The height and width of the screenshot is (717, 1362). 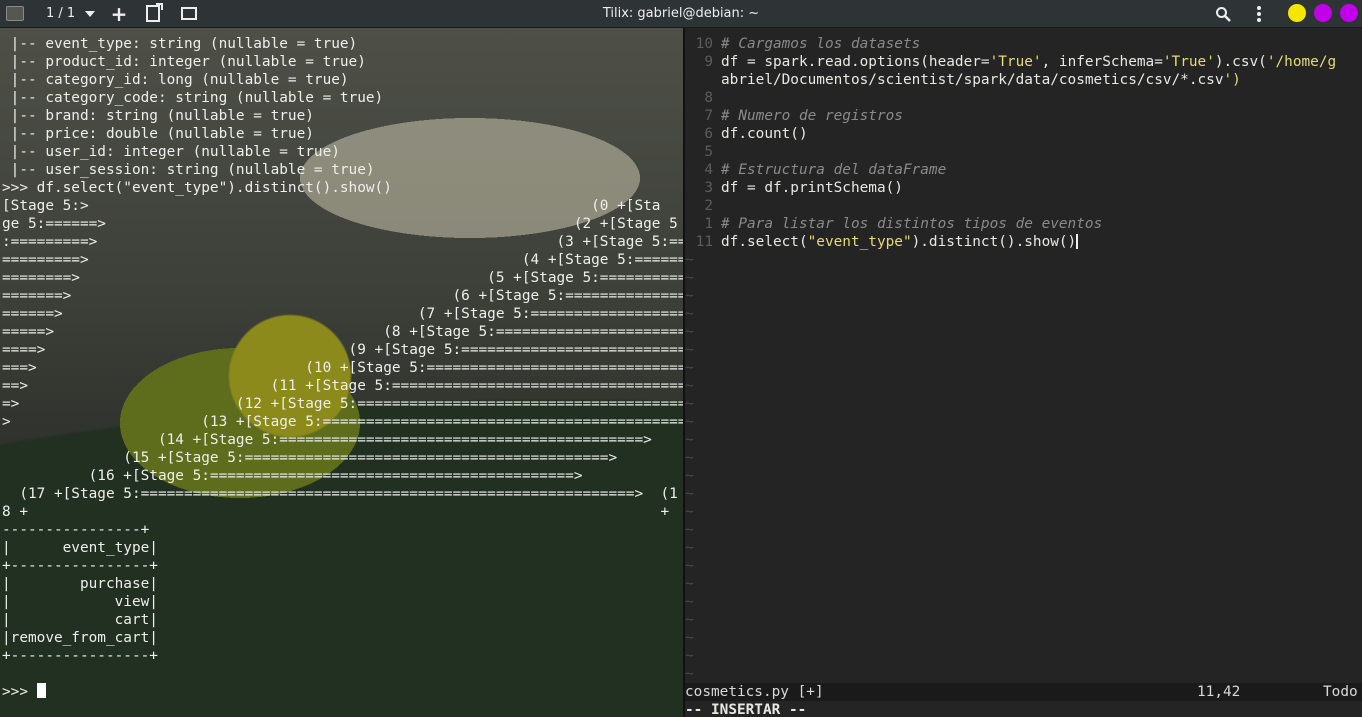 What do you see at coordinates (41, 690) in the screenshot?
I see `terminal-cursor` at bounding box center [41, 690].